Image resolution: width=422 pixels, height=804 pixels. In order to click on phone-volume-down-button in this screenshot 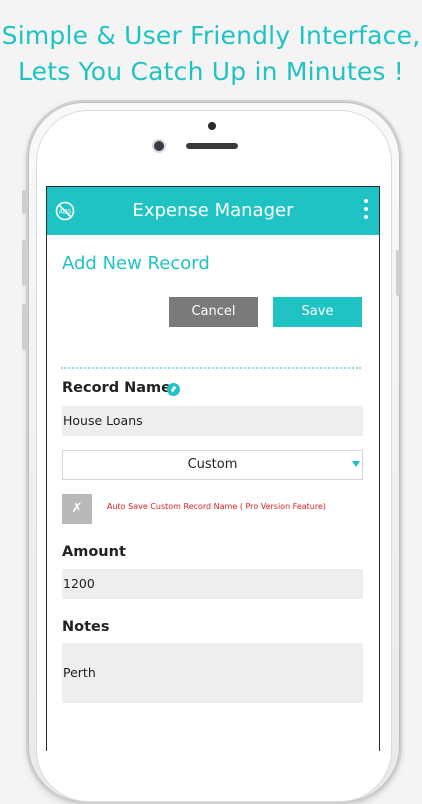, I will do `click(24, 327)`.